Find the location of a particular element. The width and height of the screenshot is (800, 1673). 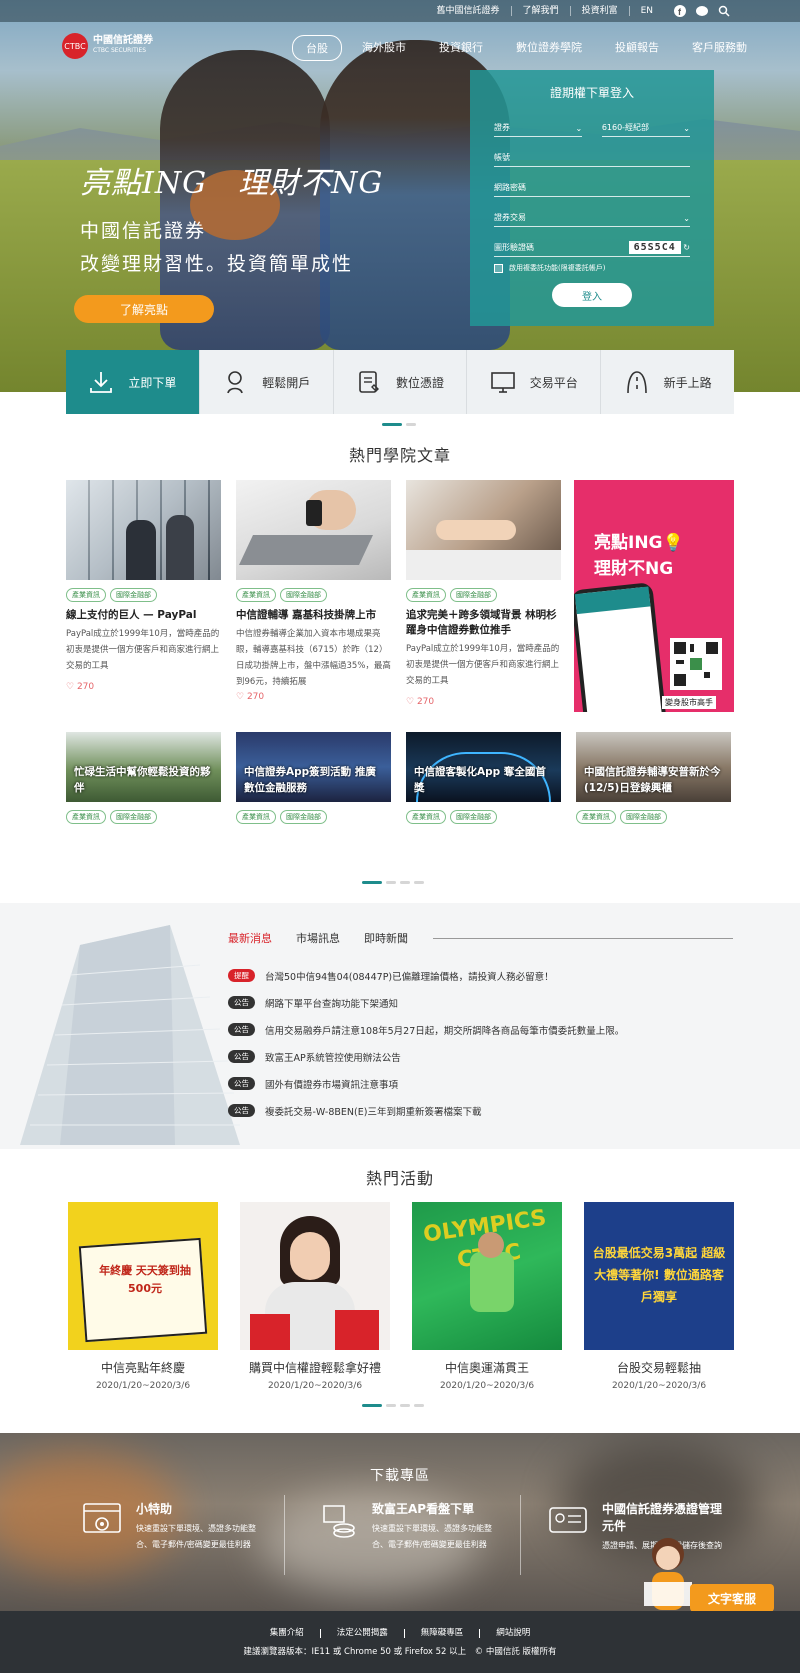

chat-service-button: 文字客服 is located at coordinates (732, 1598).